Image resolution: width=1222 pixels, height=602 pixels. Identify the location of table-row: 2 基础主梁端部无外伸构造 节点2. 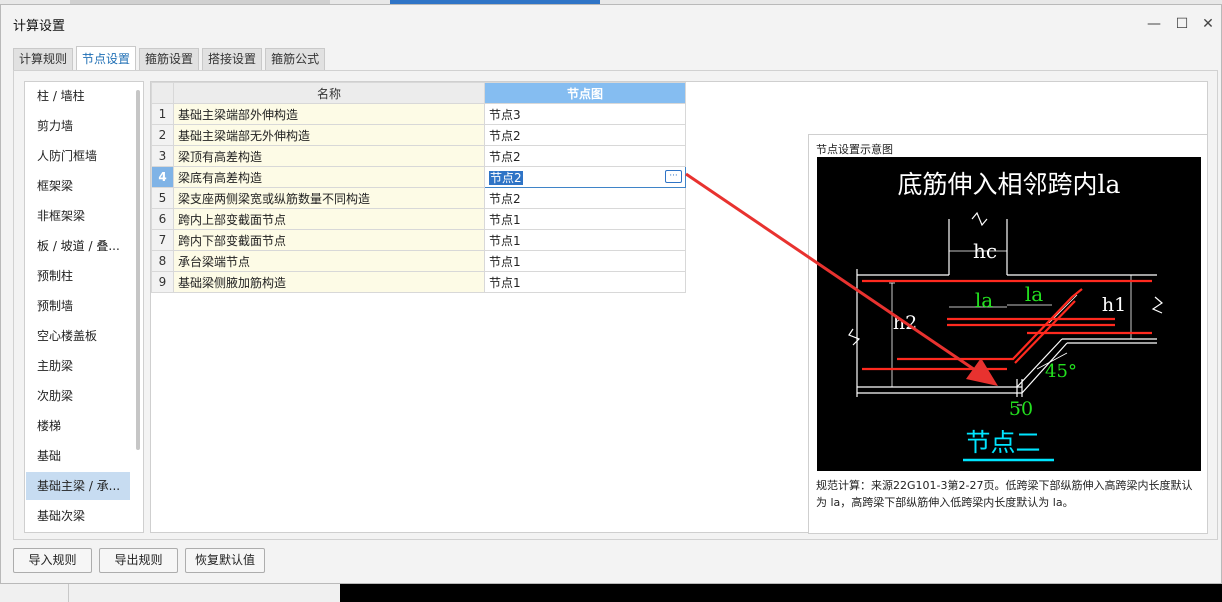
(418, 135).